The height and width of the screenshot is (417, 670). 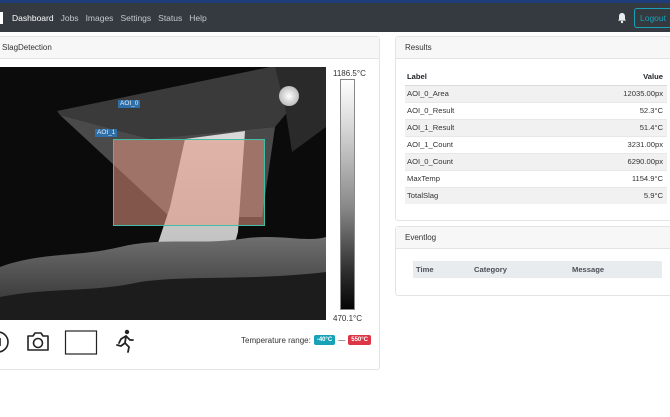 What do you see at coordinates (129, 104) in the screenshot?
I see `aoi-0-label: AOI_0` at bounding box center [129, 104].